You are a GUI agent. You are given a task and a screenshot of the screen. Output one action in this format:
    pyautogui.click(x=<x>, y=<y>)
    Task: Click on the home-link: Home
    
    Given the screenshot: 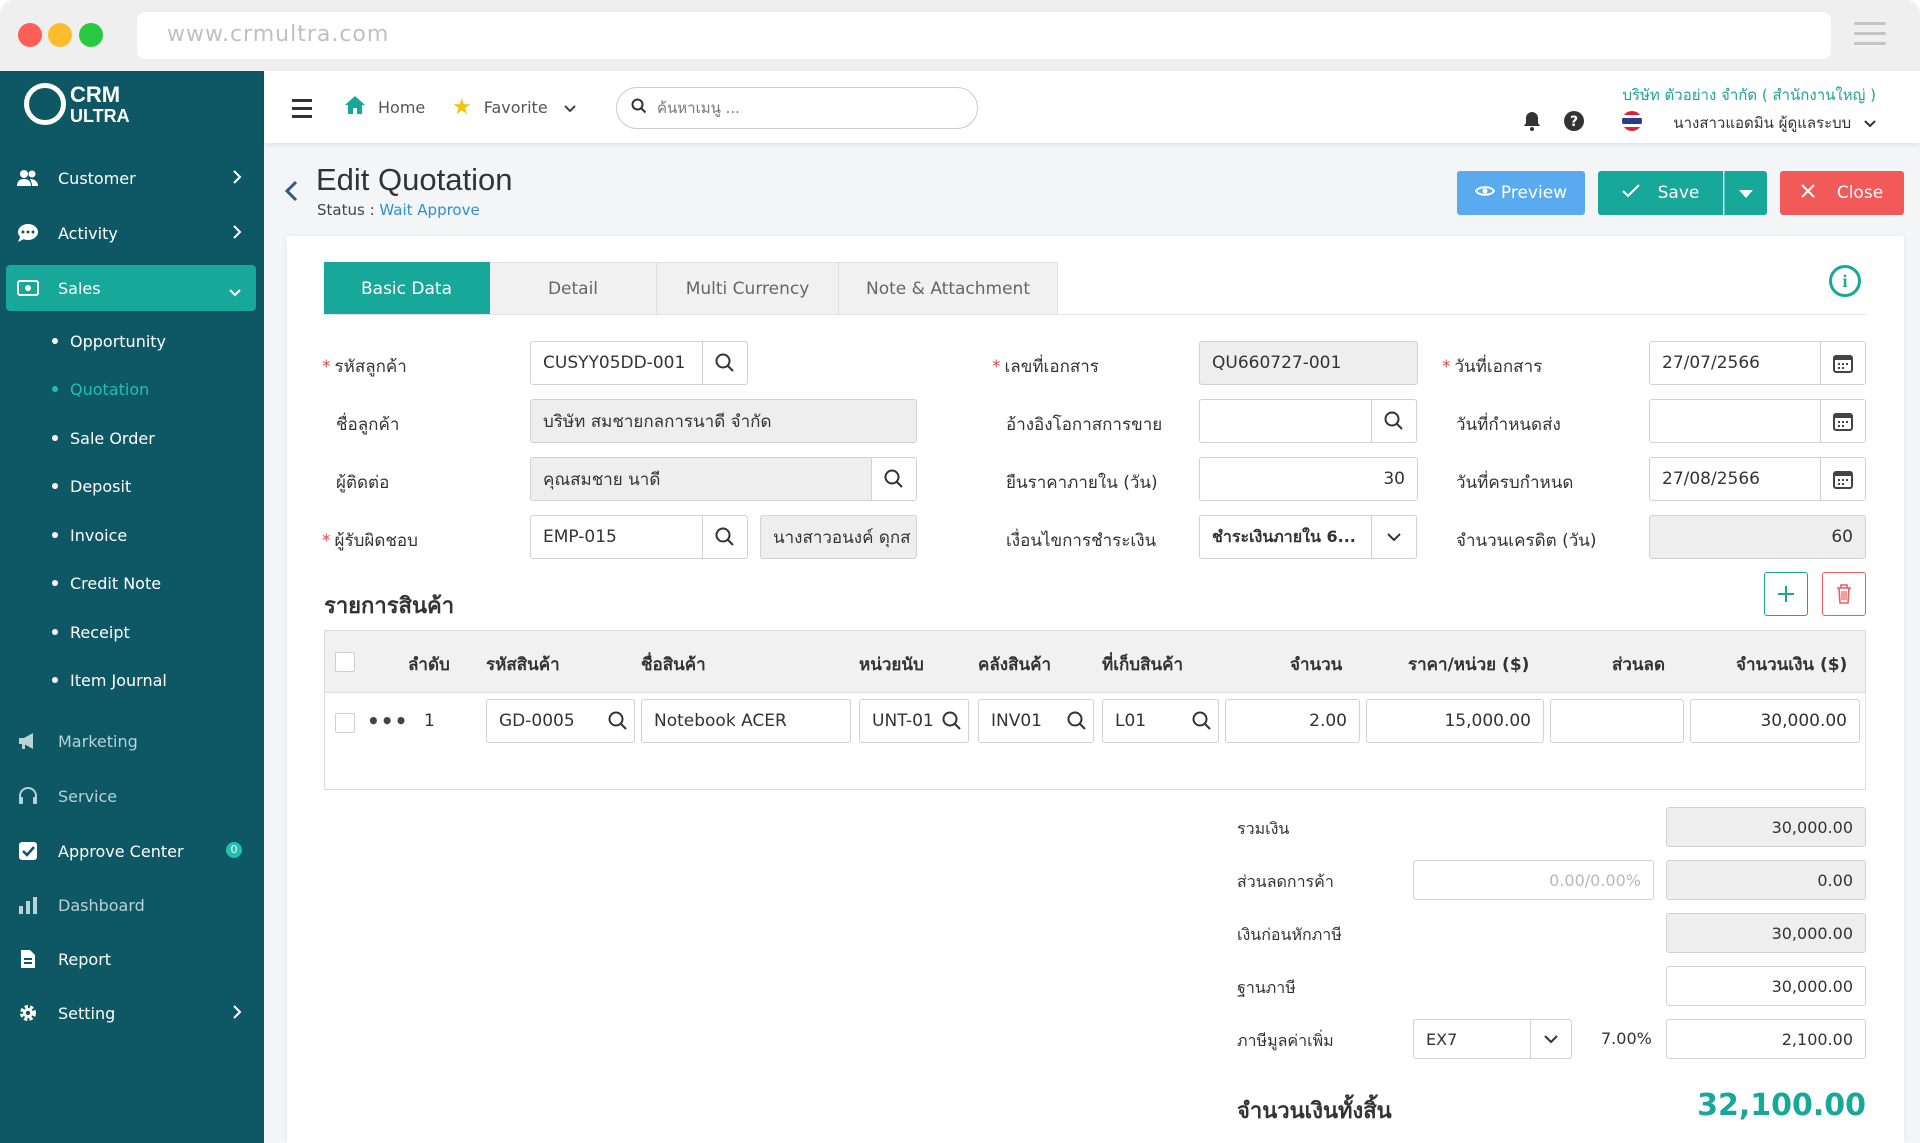 What is the action you would take?
    pyautogui.click(x=384, y=107)
    